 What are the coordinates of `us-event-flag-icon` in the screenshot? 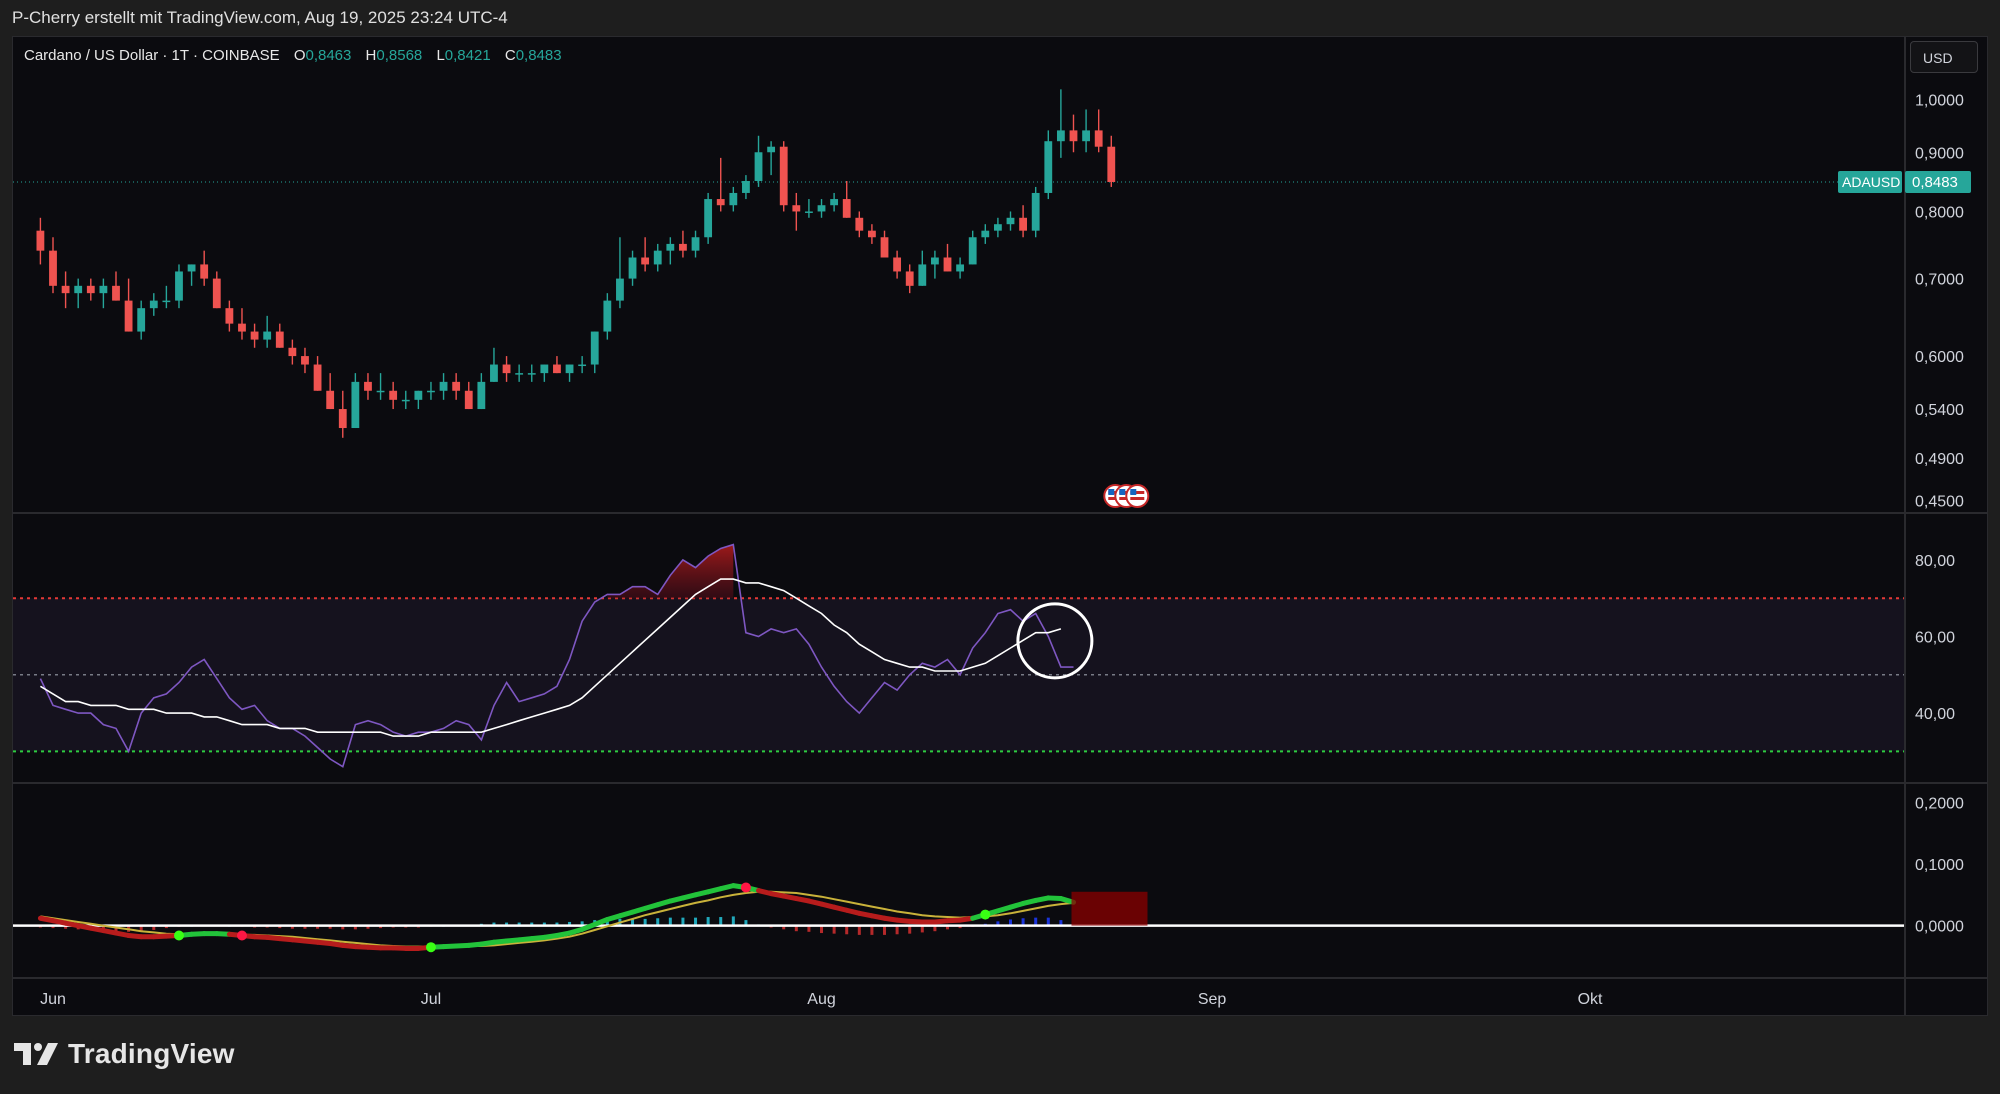 It's located at (1137, 496).